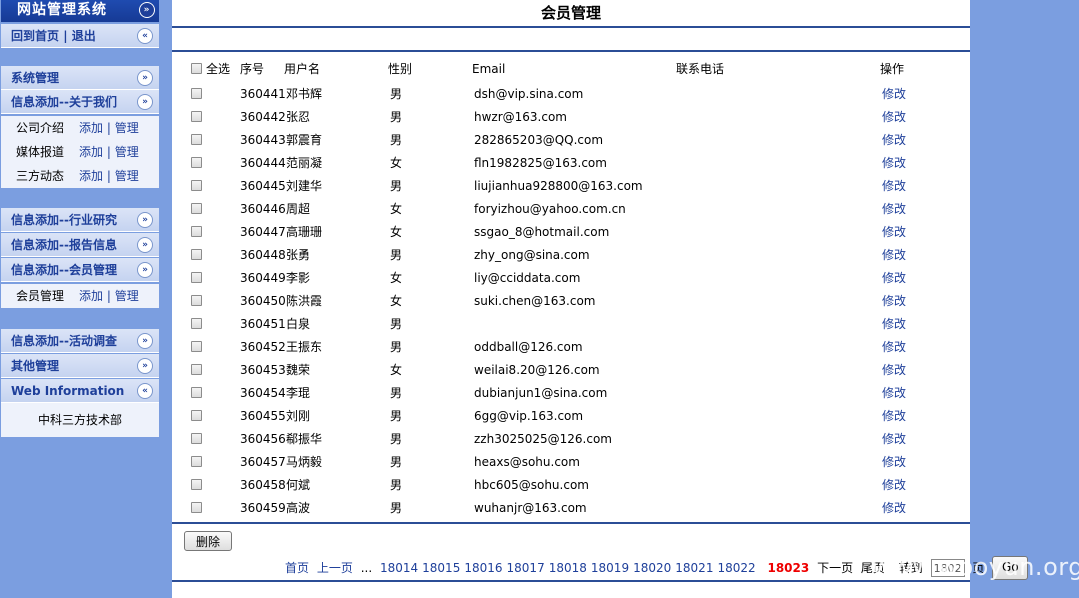  Describe the element at coordinates (80, 366) in the screenshot. I see `sidebar-section-other: 其他管理 »` at that location.